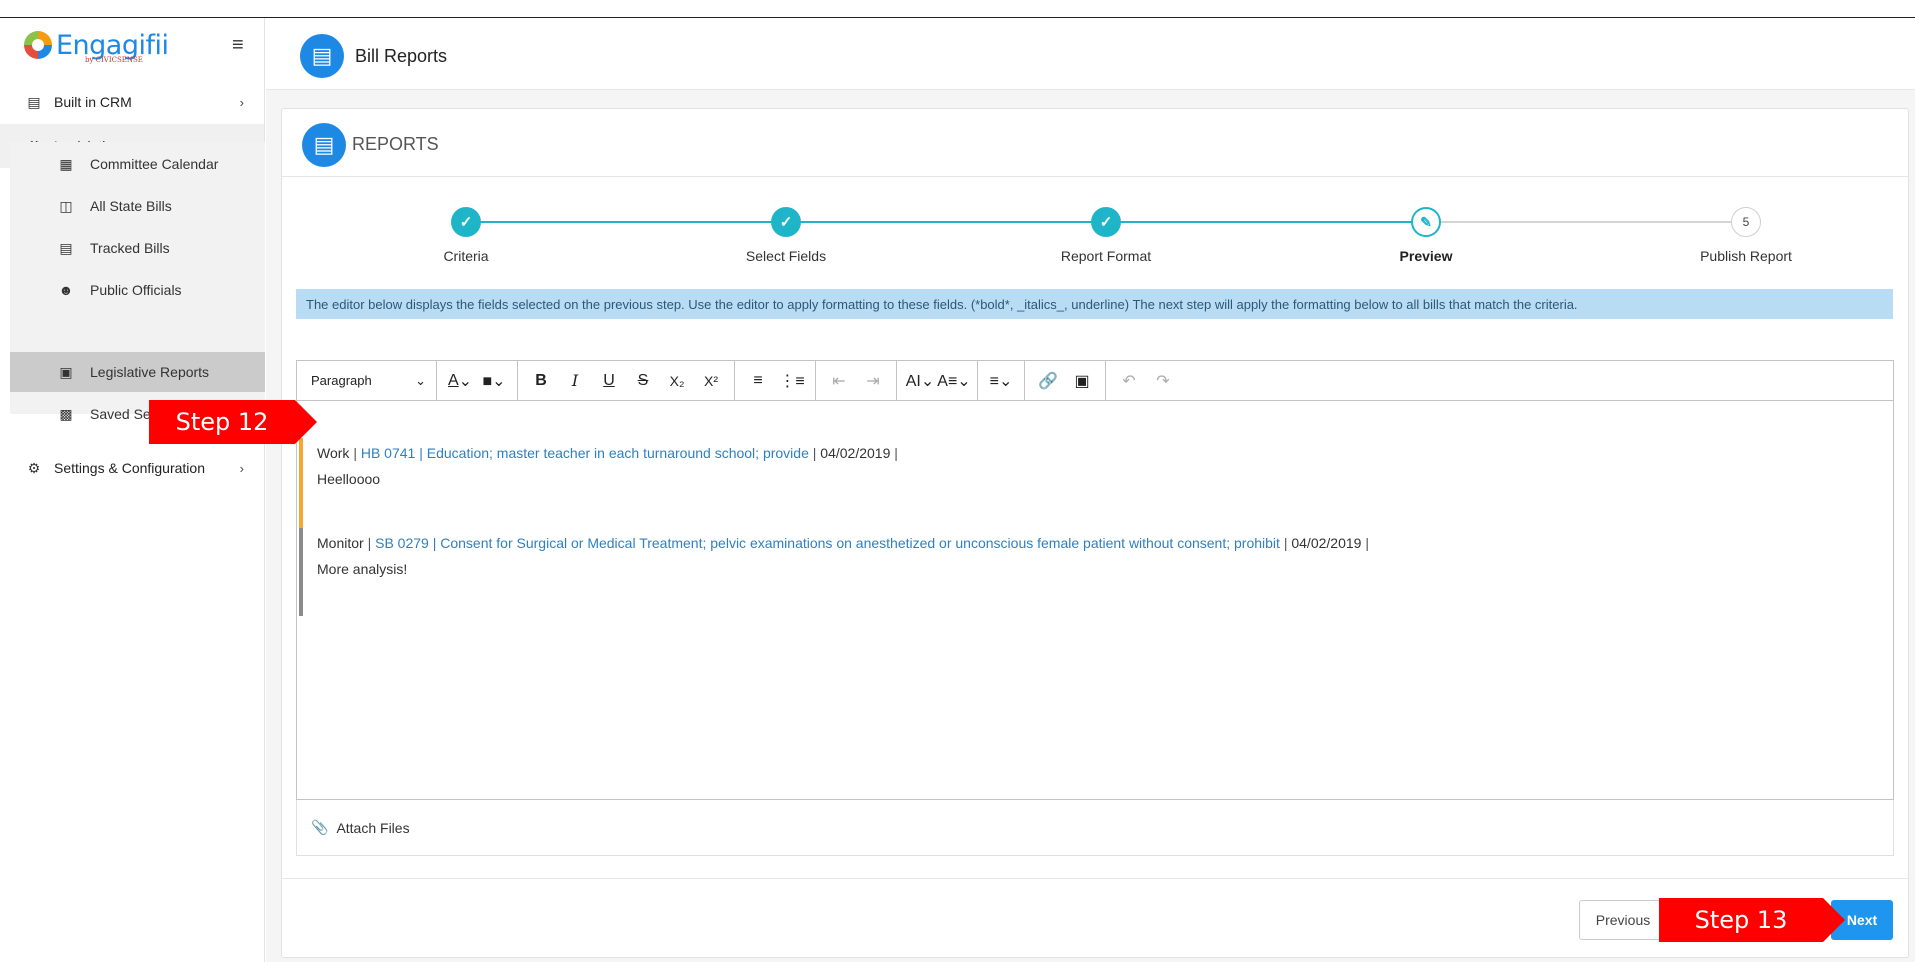 This screenshot has width=1915, height=962. What do you see at coordinates (954, 381) in the screenshot?
I see `font-family-icon: A≡⌄` at bounding box center [954, 381].